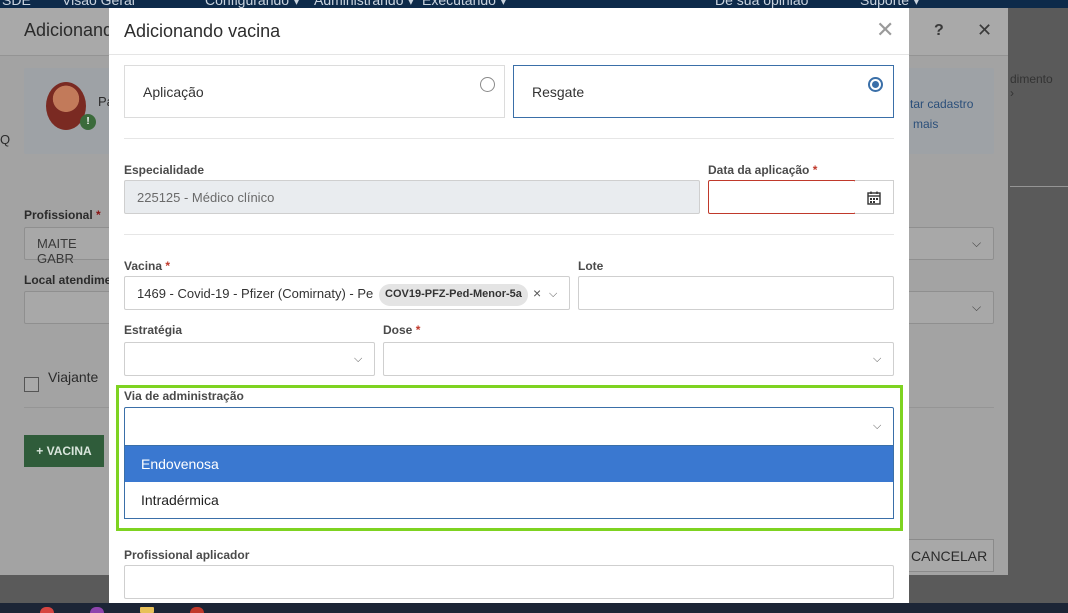  Describe the element at coordinates (782, 197) in the screenshot. I see `data-aplicacao-input` at that location.